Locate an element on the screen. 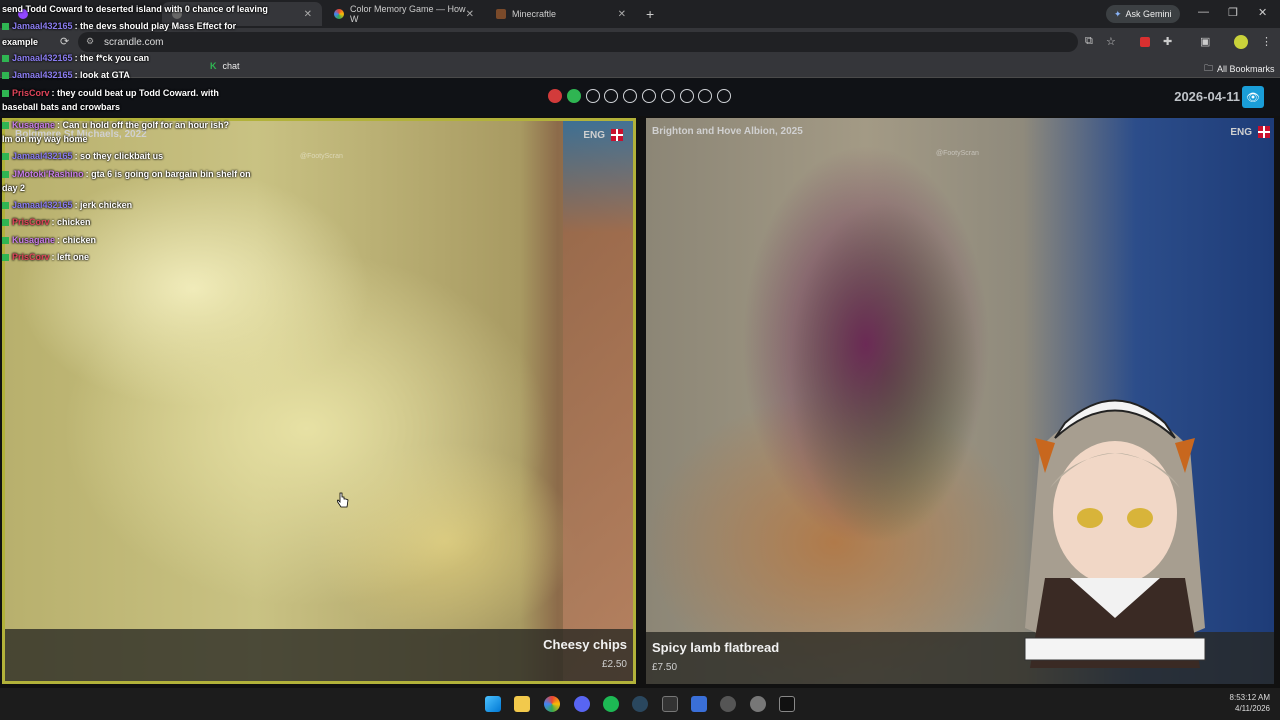  chat-message: Kusagane: chicken is located at coordinates (49, 240).